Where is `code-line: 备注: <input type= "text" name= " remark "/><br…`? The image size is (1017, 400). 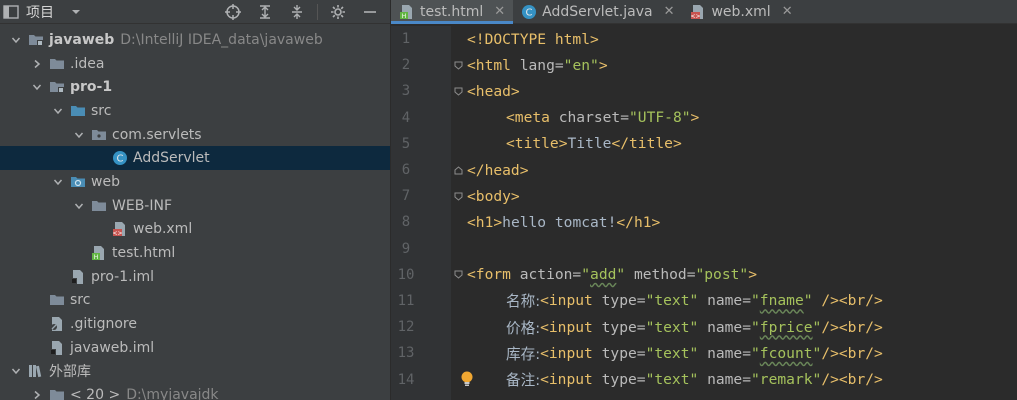
code-line: 备注: <input type= "text" name= " remark "/><br… is located at coordinates (734, 379).